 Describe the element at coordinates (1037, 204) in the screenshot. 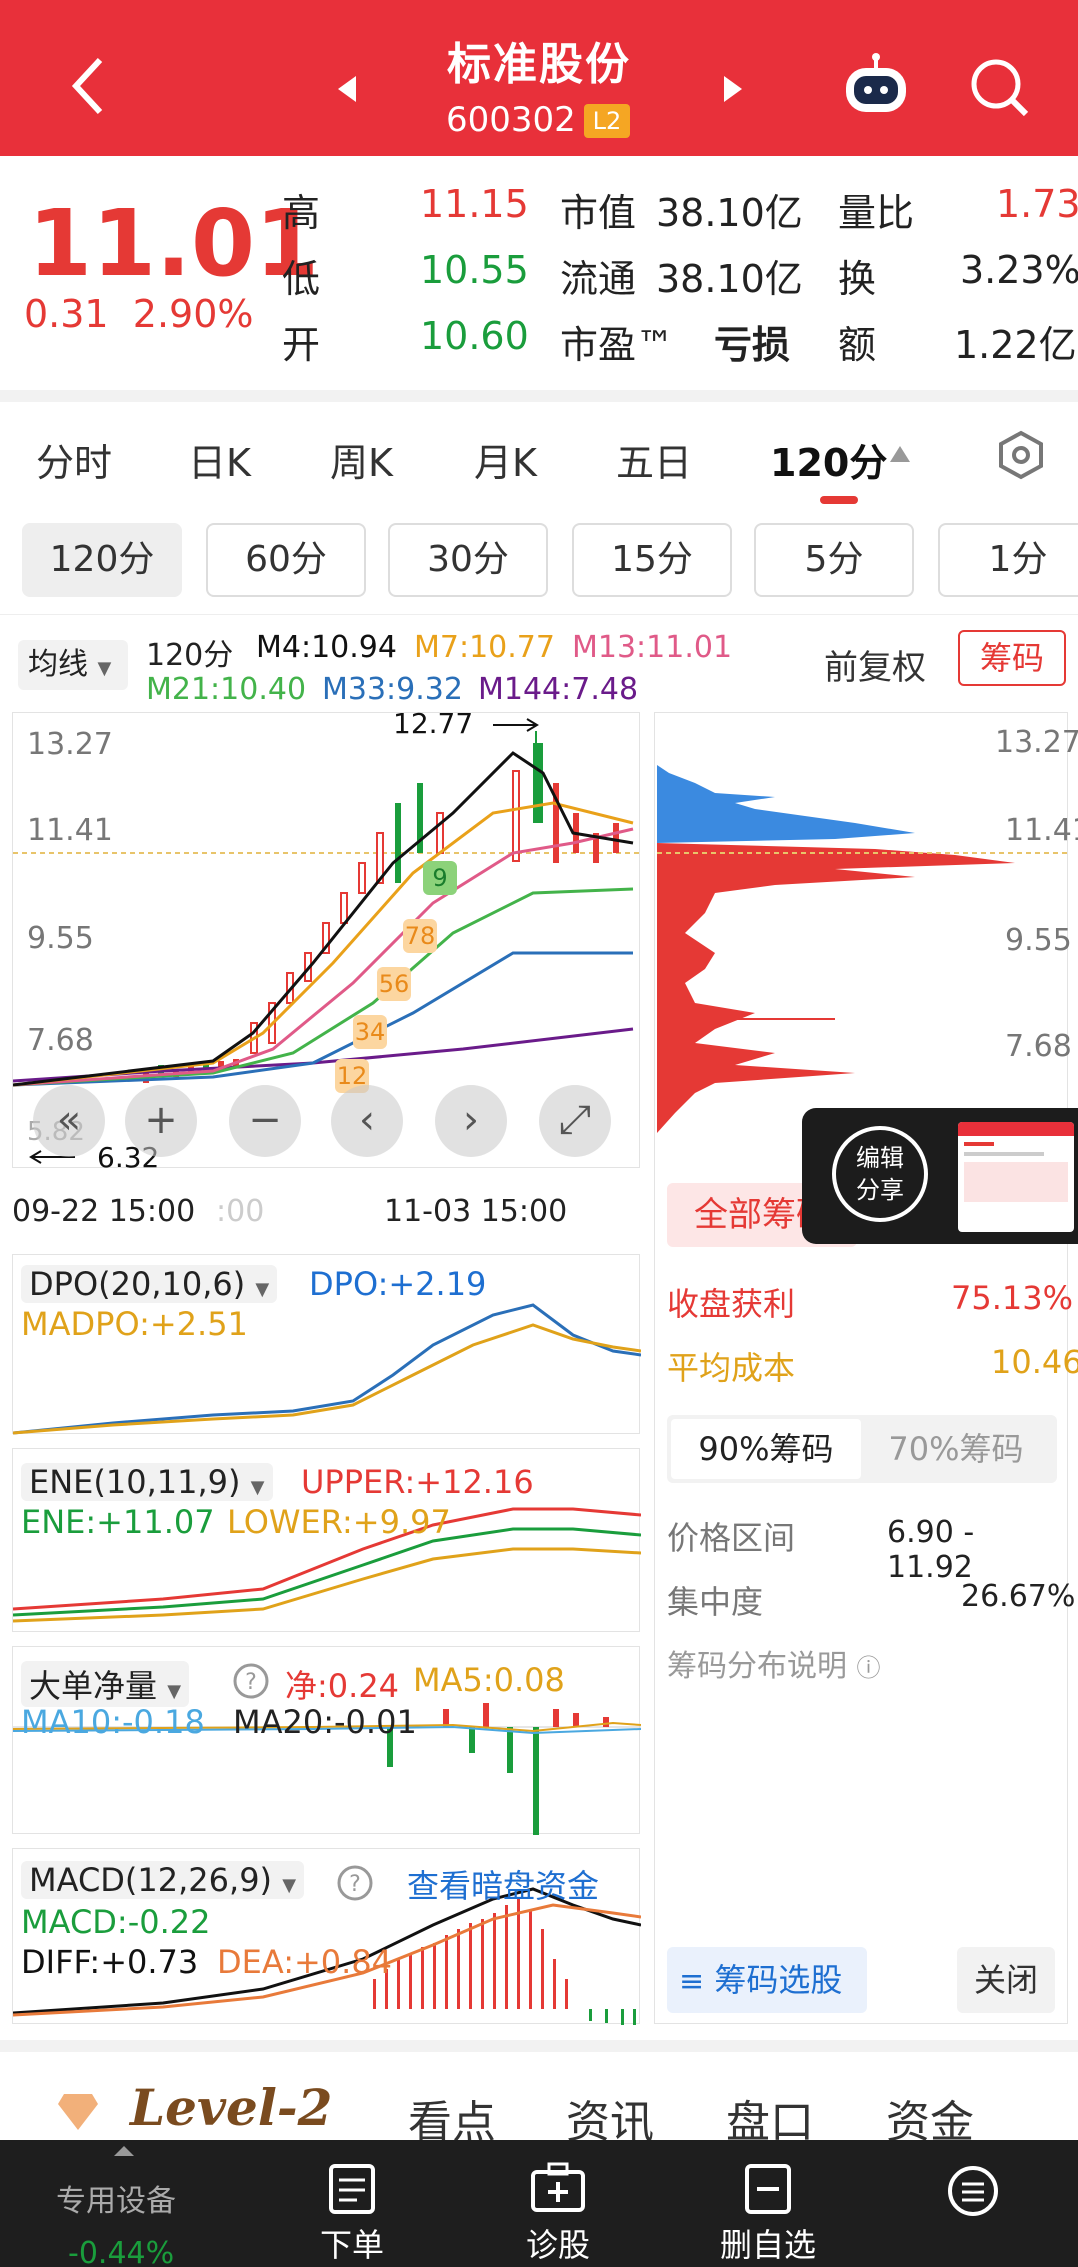

I see `vol-ratio-value: 1.73` at that location.